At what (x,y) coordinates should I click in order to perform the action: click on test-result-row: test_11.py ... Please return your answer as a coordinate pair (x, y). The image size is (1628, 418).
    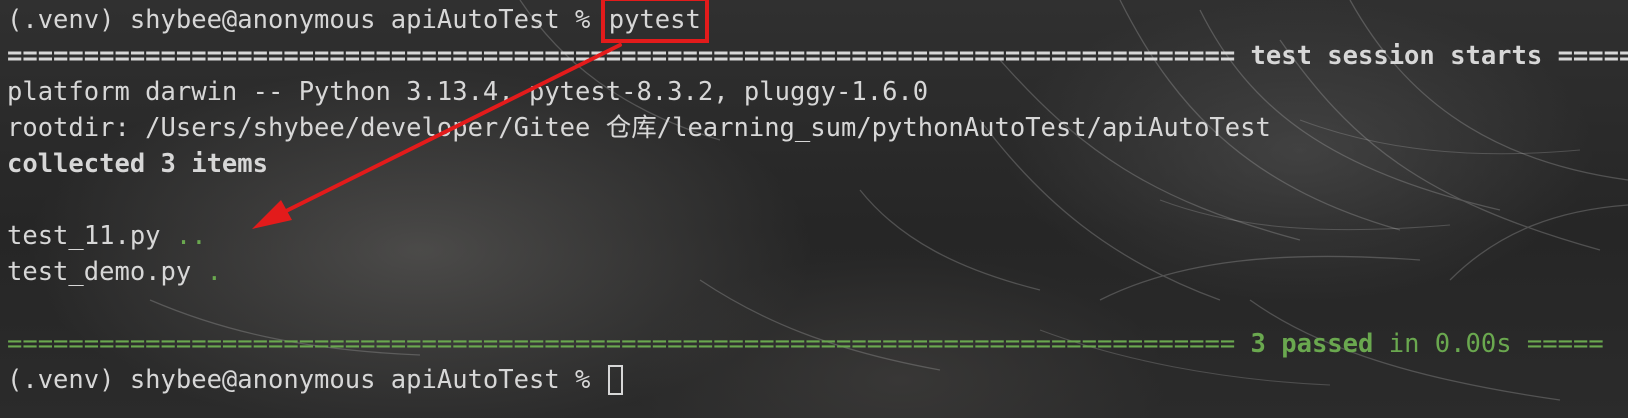
    Looking at the image, I should click on (107, 236).